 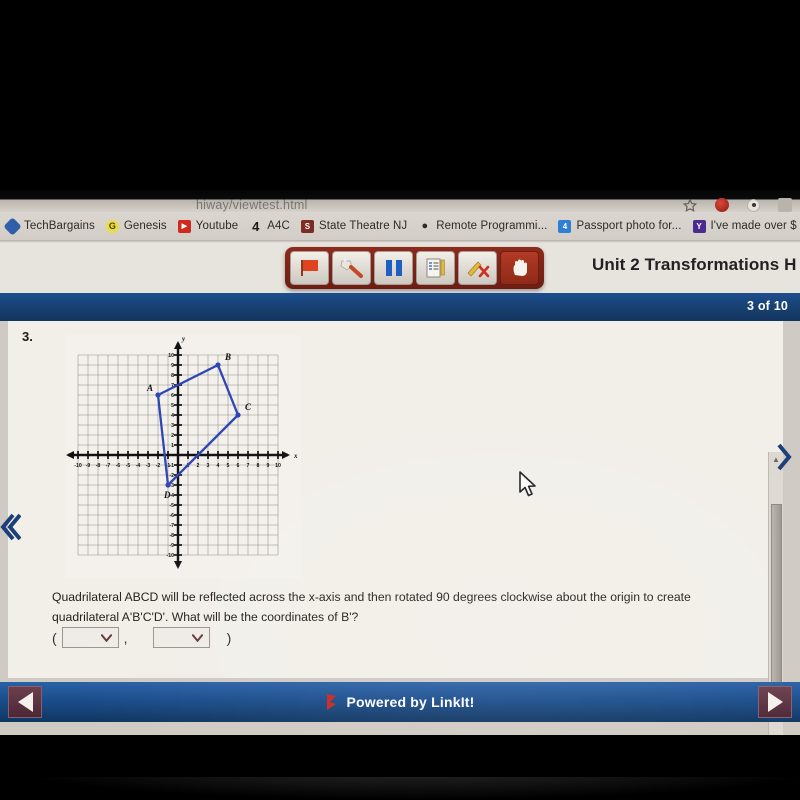 I want to click on x-tick-label: 8, so click(x=258, y=466).